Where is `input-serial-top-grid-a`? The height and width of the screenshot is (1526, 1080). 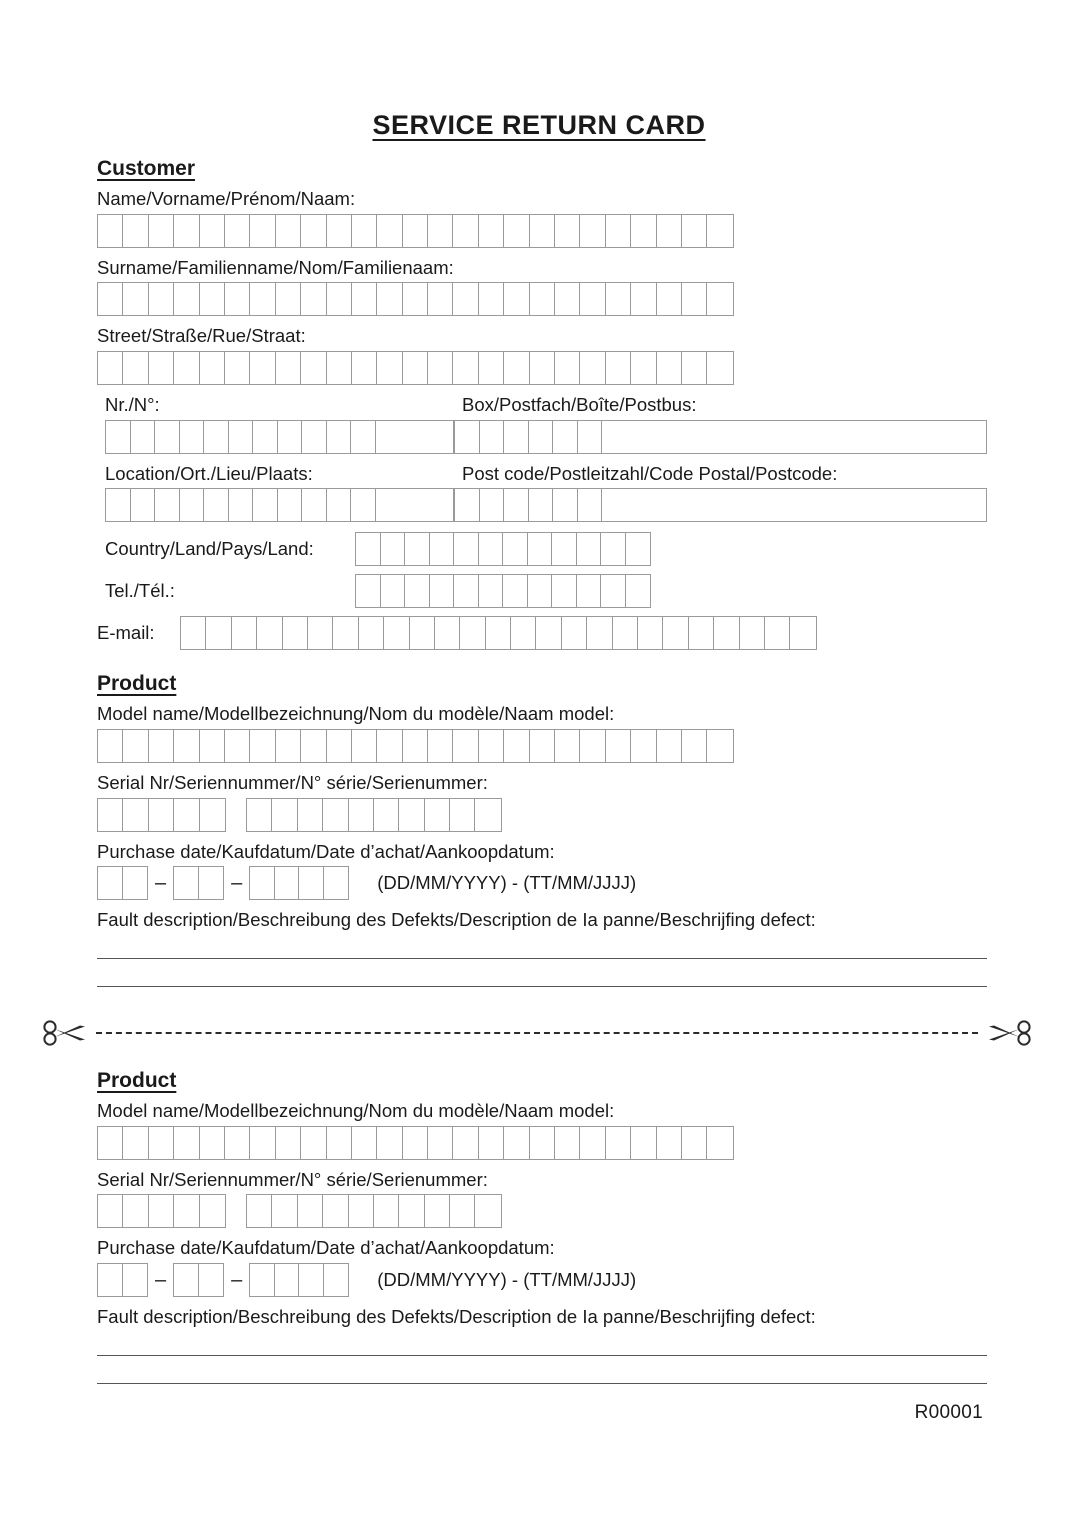 input-serial-top-grid-a is located at coordinates (161, 814).